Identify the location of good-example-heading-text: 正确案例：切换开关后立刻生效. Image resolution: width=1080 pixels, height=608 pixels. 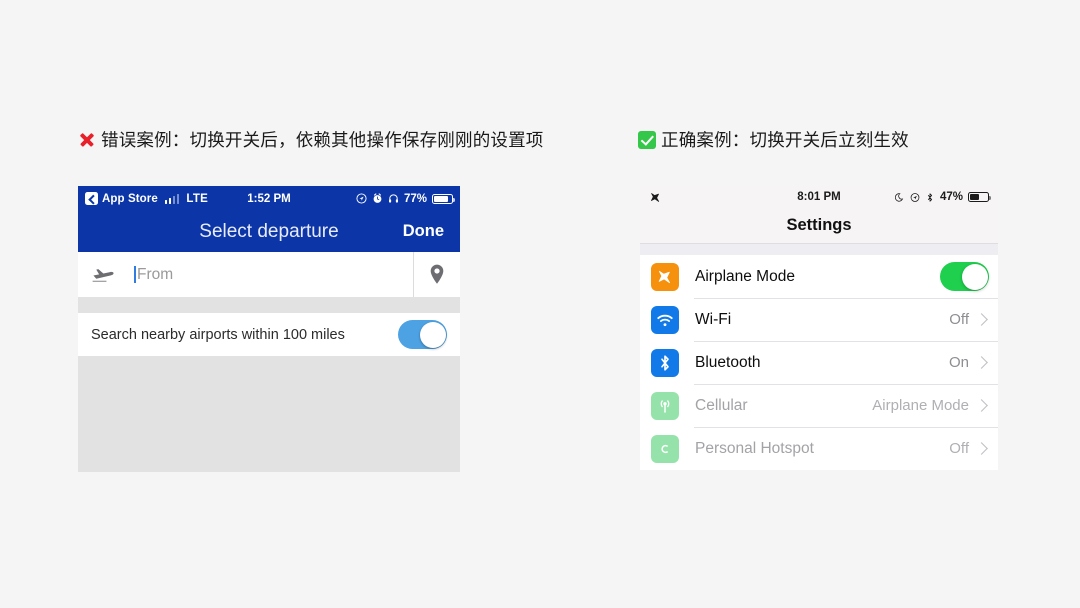
(785, 140).